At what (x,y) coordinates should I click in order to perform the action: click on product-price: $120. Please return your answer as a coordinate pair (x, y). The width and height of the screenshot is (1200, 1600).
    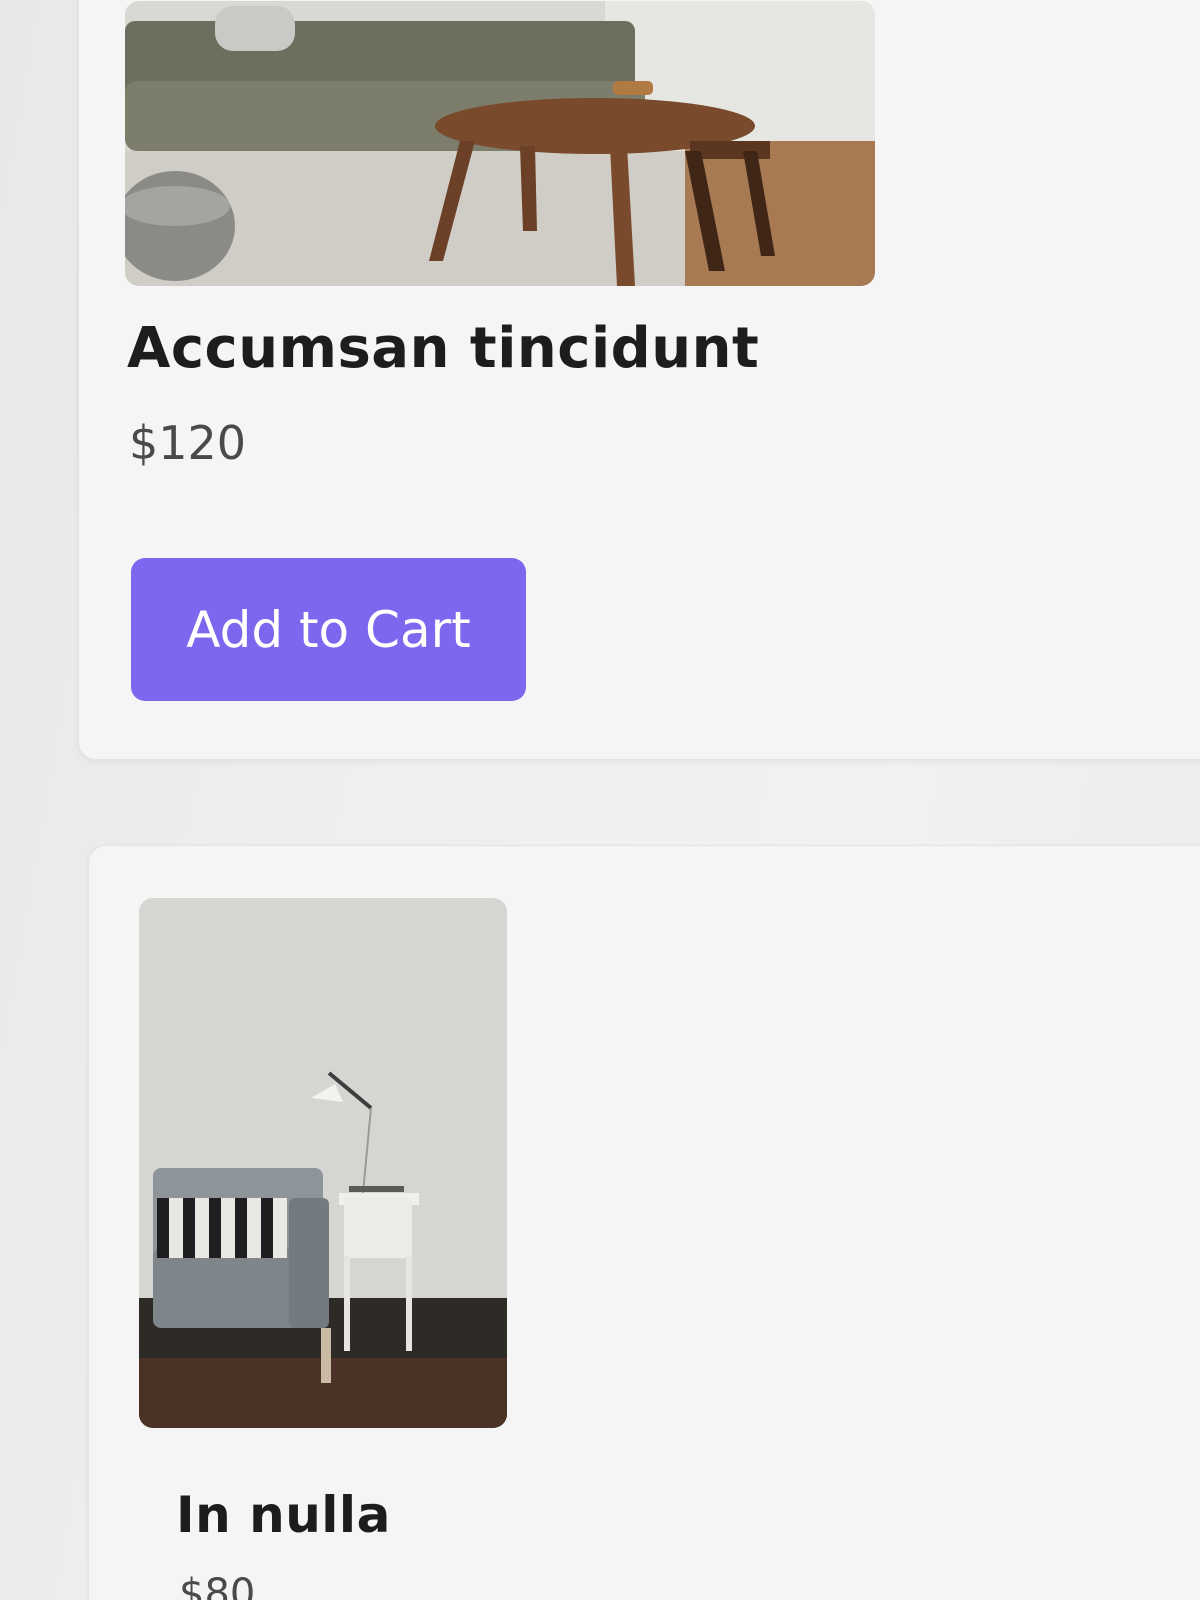
    Looking at the image, I should click on (188, 443).